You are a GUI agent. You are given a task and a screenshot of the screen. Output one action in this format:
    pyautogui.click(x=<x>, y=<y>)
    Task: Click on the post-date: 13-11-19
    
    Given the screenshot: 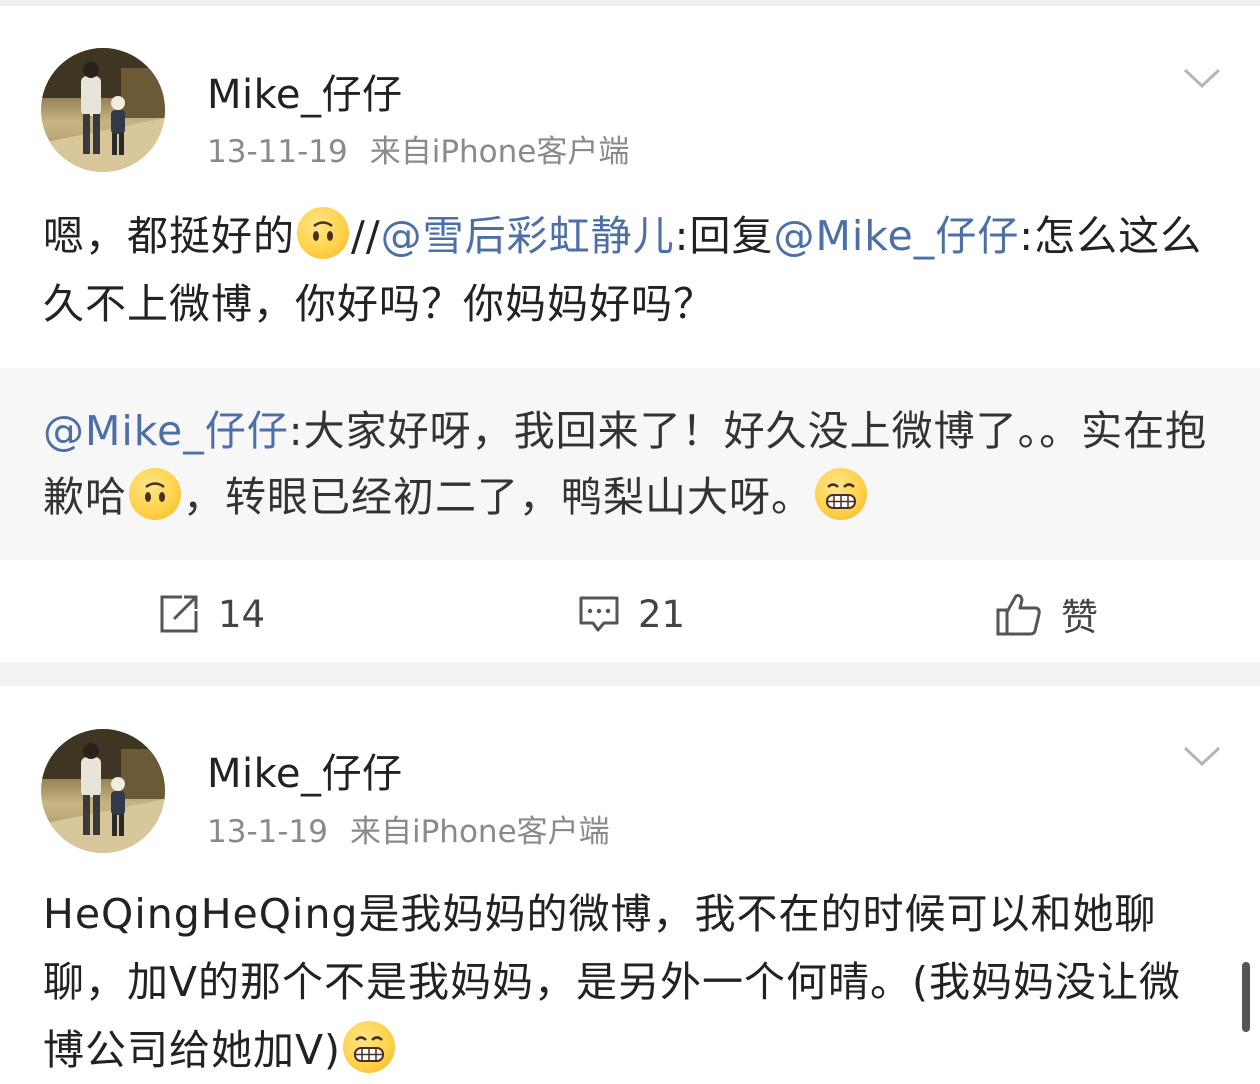 What is the action you would take?
    pyautogui.click(x=277, y=152)
    